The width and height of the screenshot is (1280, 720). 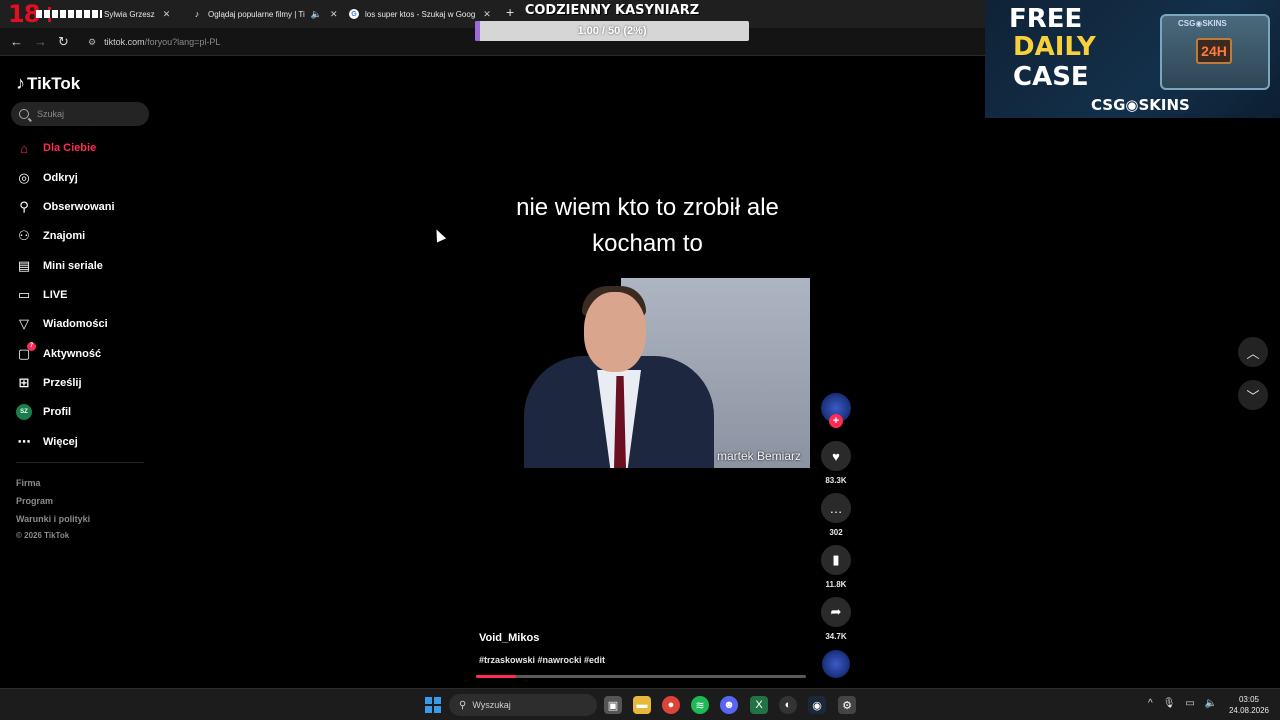 What do you see at coordinates (1051, 77) in the screenshot?
I see `ad-headline-case: CASE` at bounding box center [1051, 77].